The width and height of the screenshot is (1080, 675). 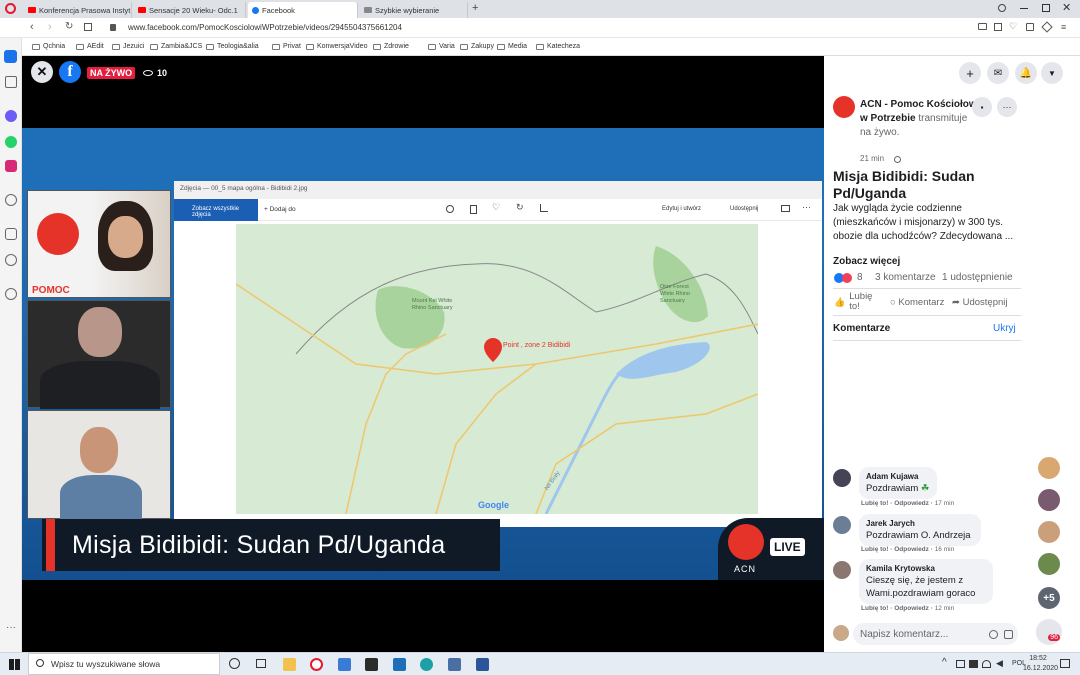 I want to click on notification-center-icon, so click(x=1065, y=663).